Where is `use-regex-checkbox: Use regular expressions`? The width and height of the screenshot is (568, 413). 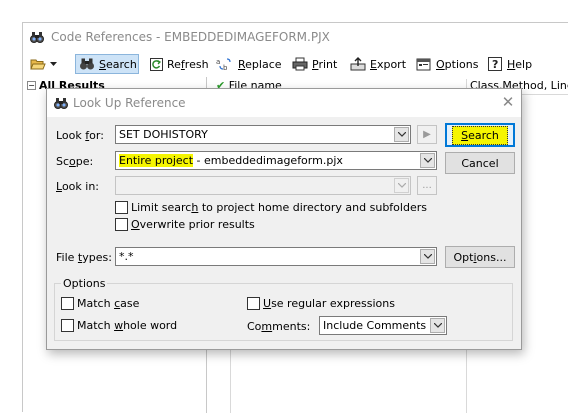 use-regex-checkbox: Use regular expressions is located at coordinates (321, 303).